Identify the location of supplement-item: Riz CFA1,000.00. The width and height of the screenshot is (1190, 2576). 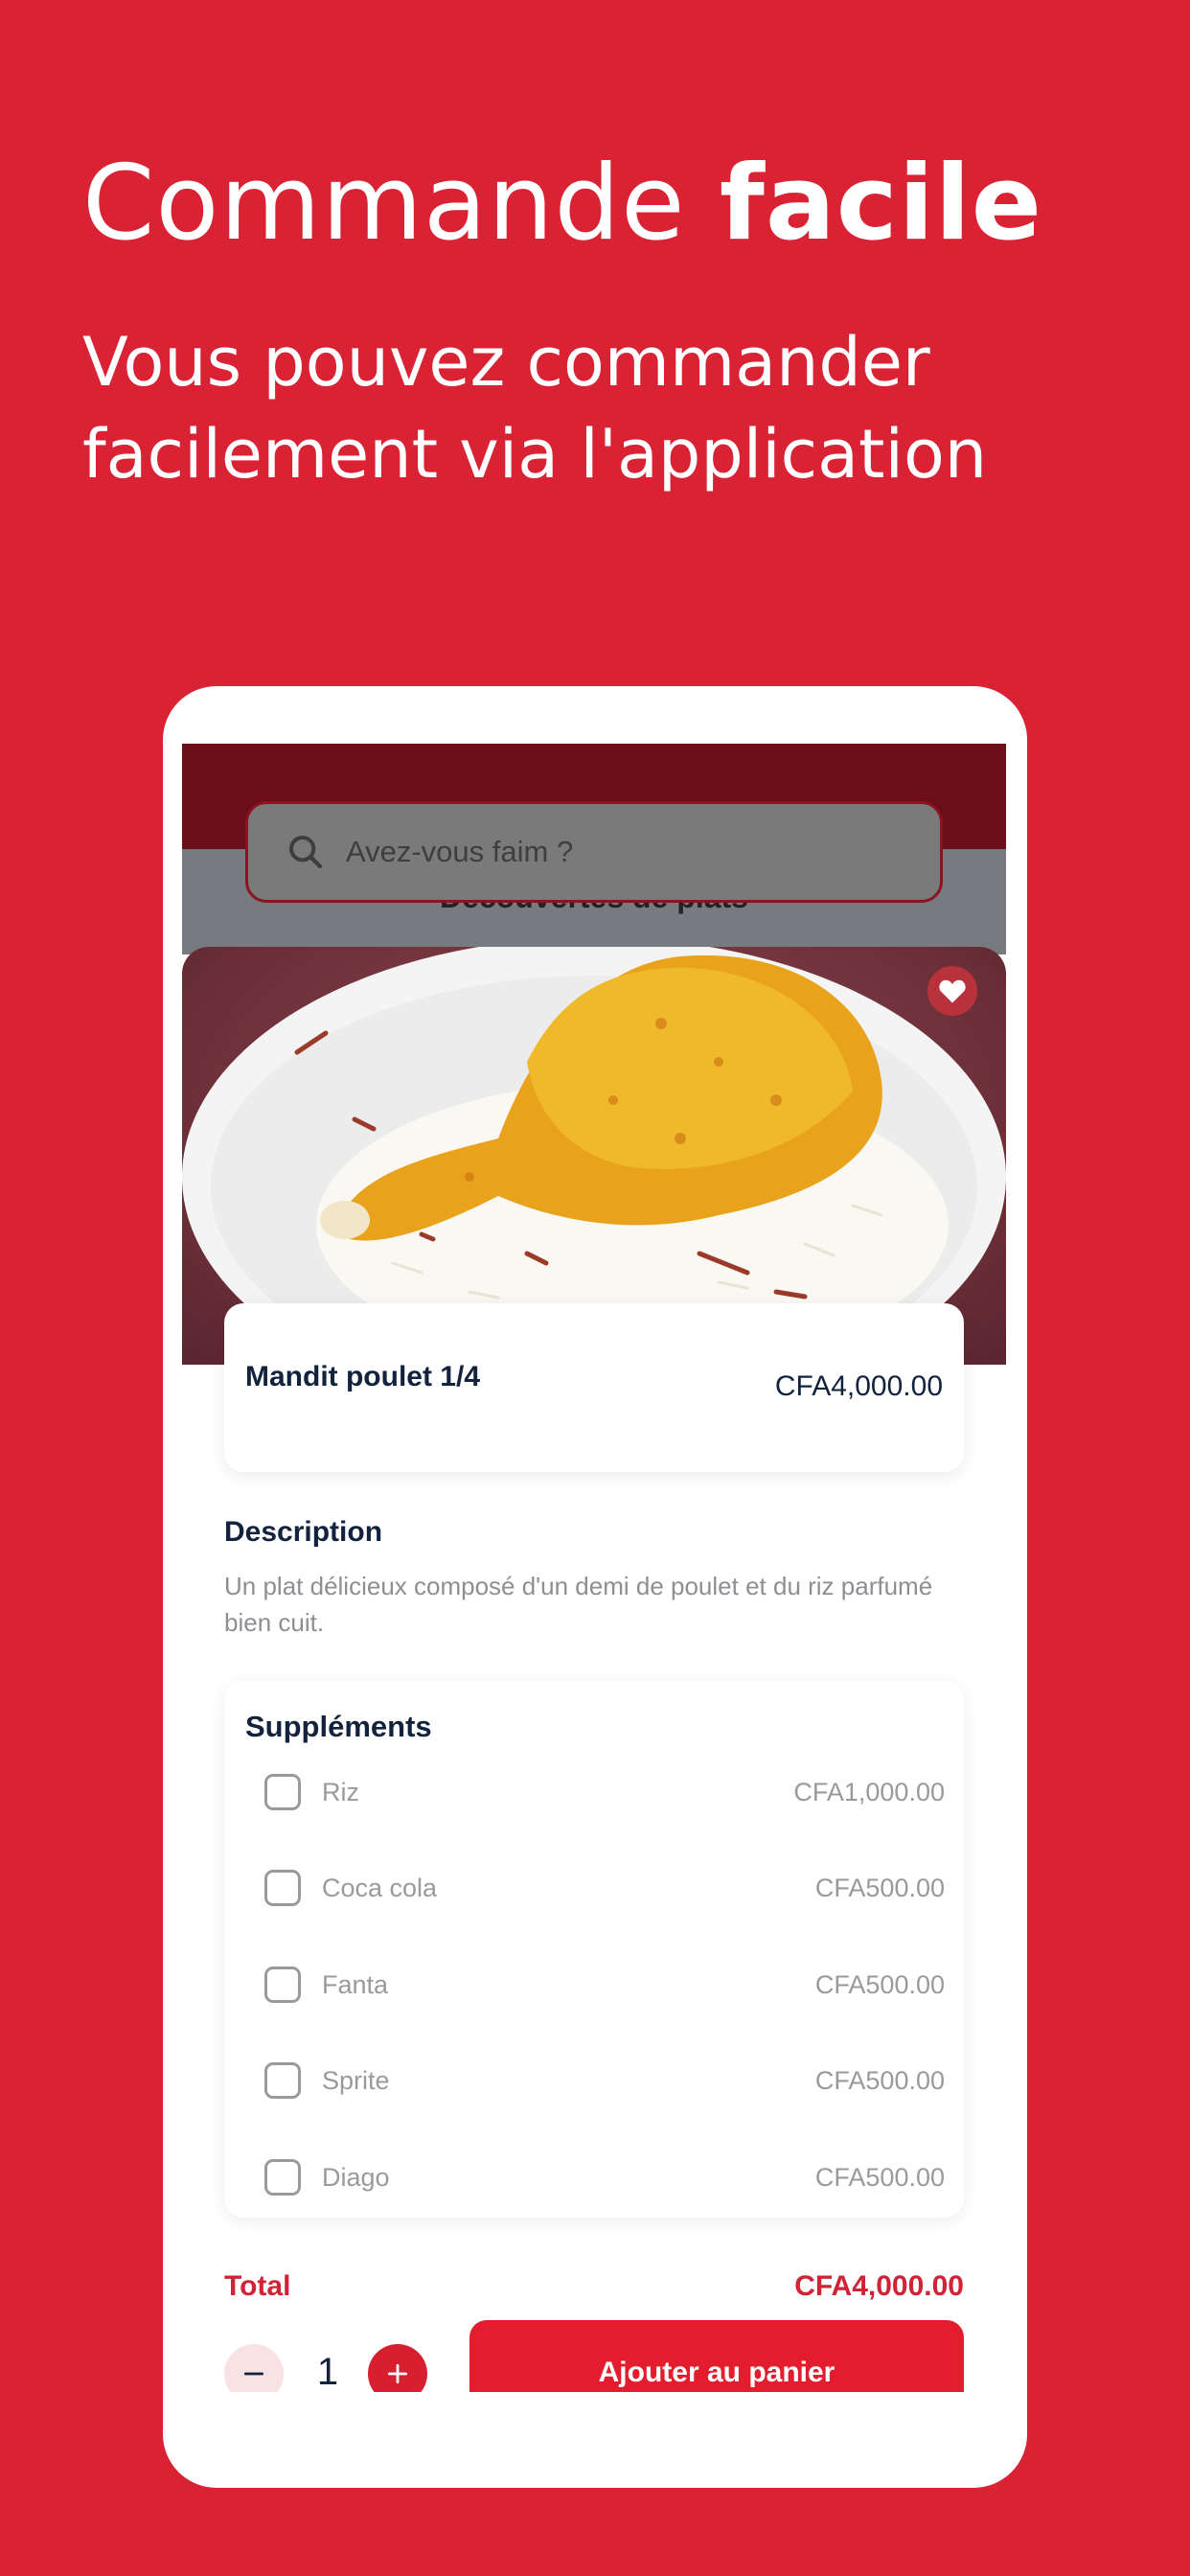
(605, 1792).